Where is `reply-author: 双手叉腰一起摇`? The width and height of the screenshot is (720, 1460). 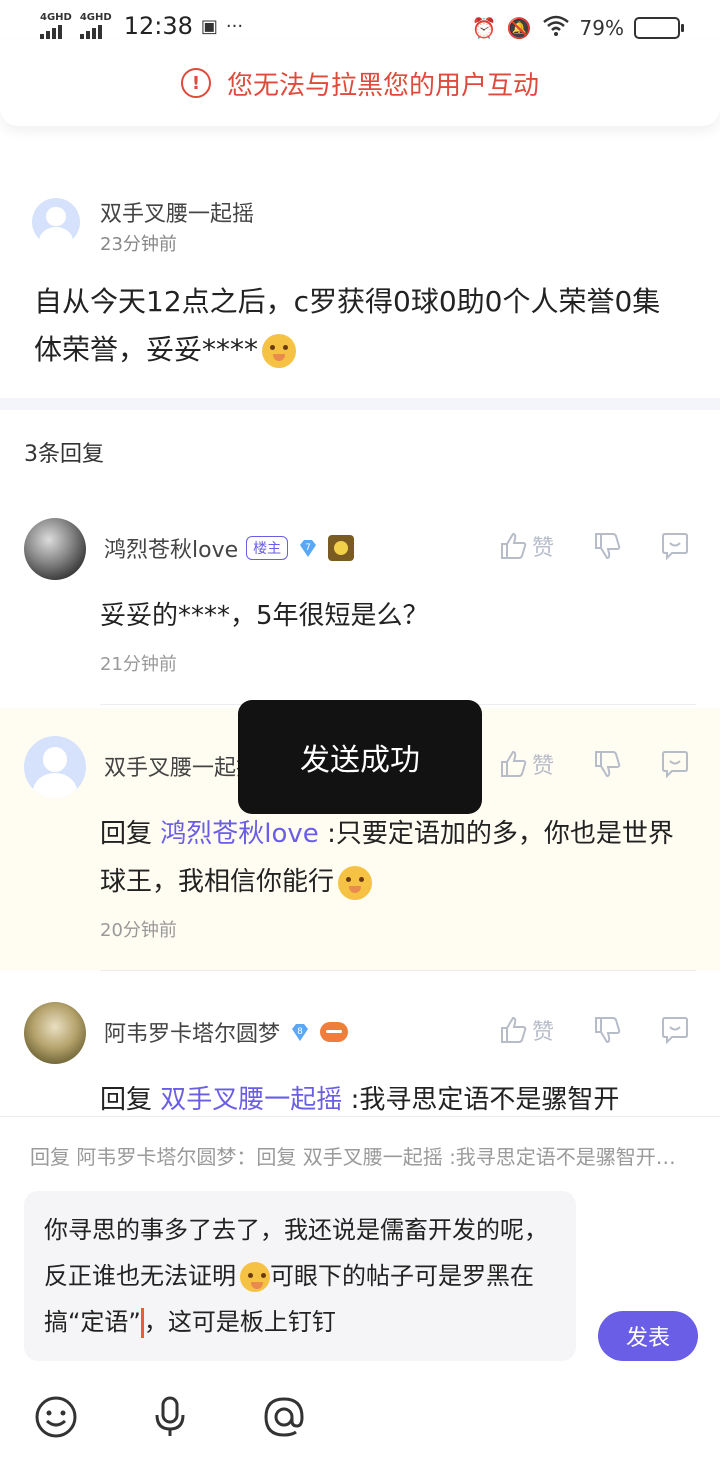
reply-author: 双手叉腰一起摇 is located at coordinates (181, 766).